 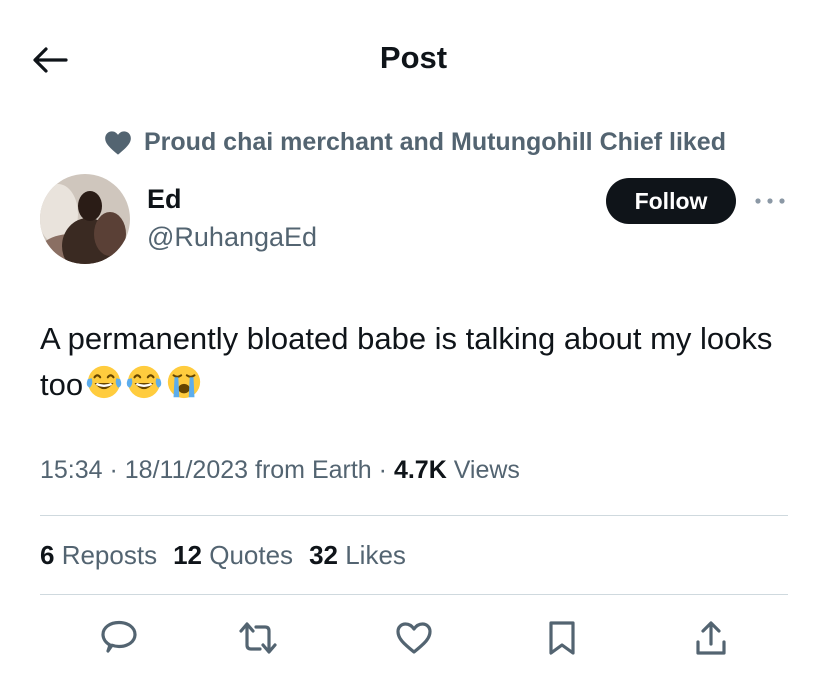 I want to click on share-button, so click(x=711, y=638).